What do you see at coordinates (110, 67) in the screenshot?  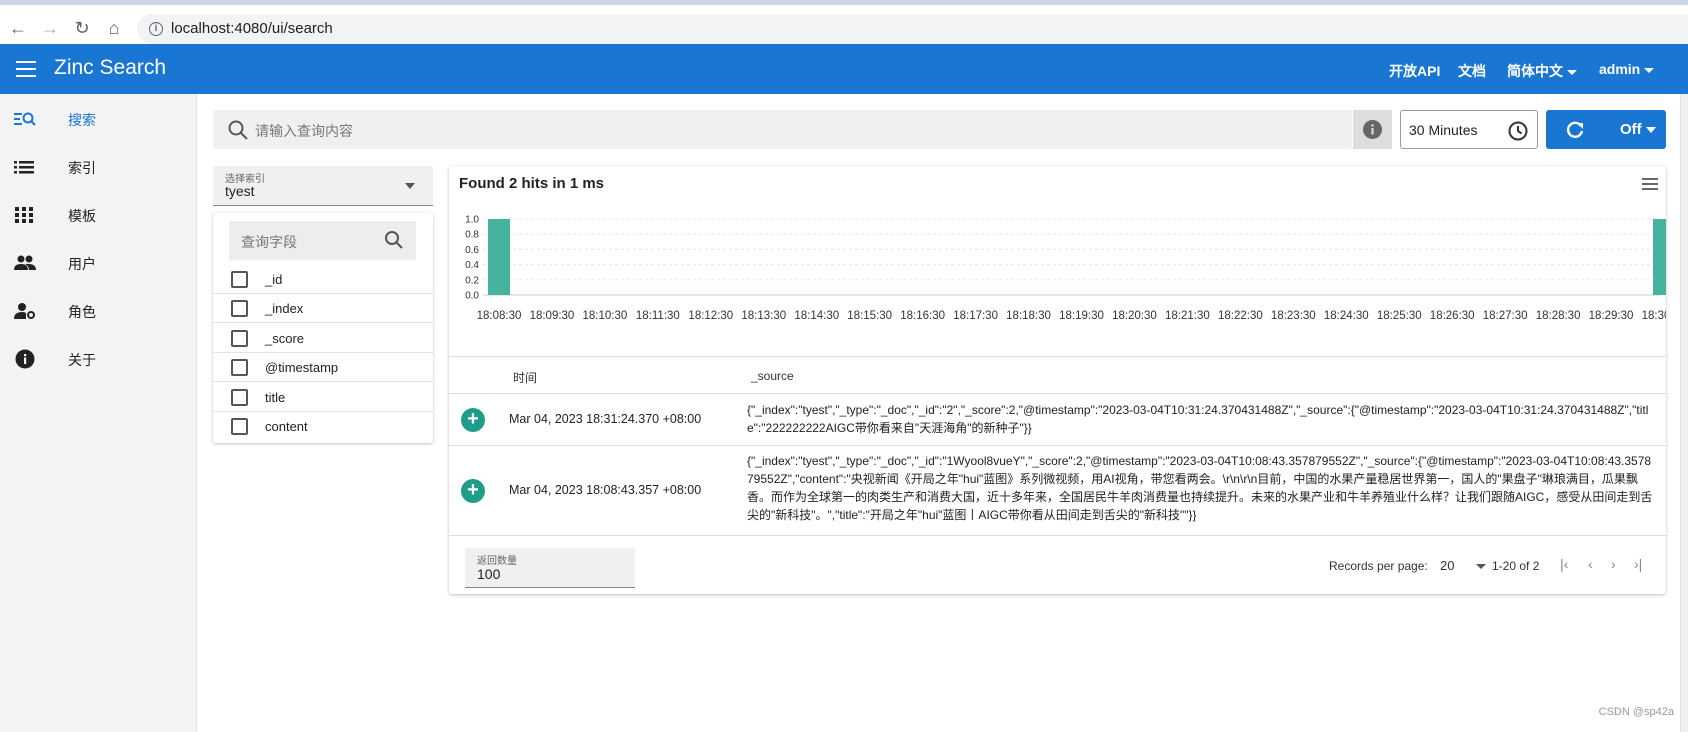 I see `app-title: Zinc Search` at bounding box center [110, 67].